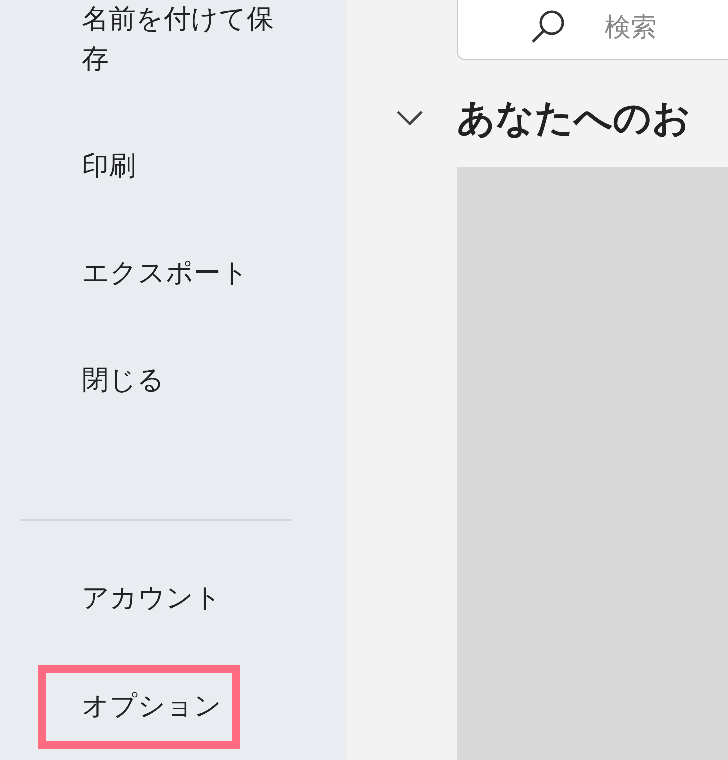 The height and width of the screenshot is (760, 728). Describe the element at coordinates (169, 51) in the screenshot. I see `menu-item: 名前を付けて保存` at that location.